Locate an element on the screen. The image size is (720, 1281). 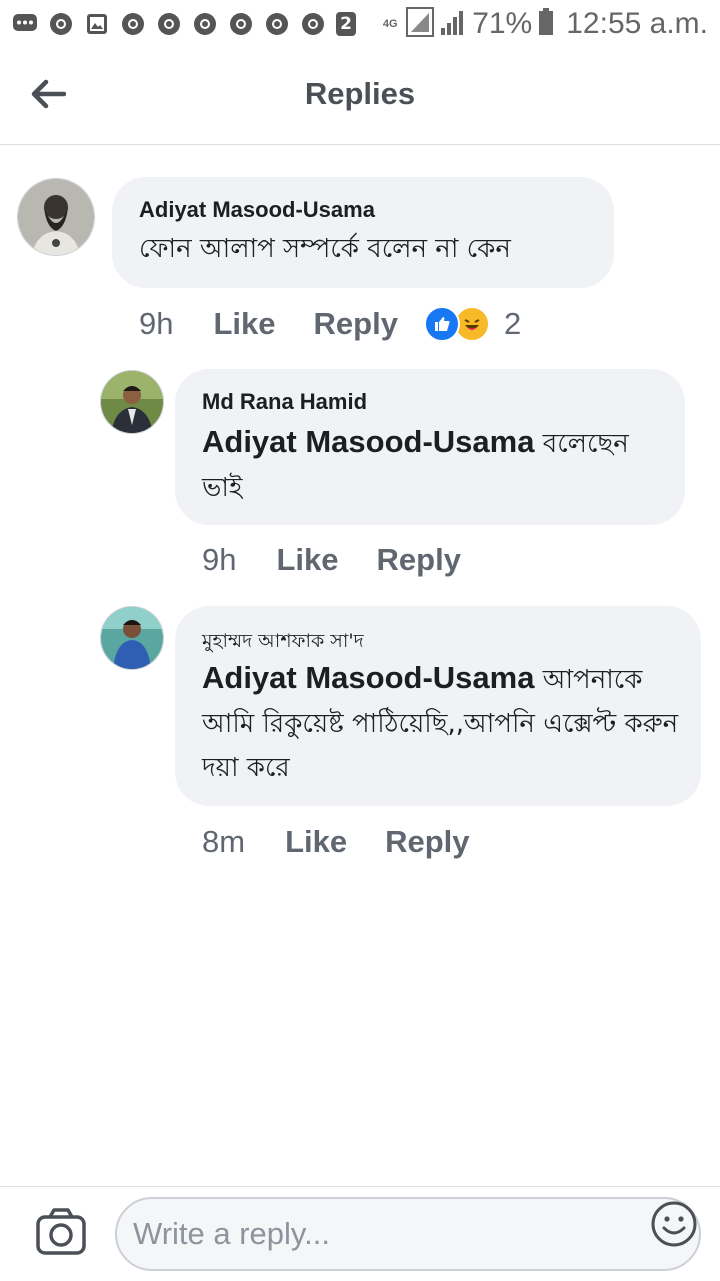
battery-percentage: 71% is located at coordinates (502, 23).